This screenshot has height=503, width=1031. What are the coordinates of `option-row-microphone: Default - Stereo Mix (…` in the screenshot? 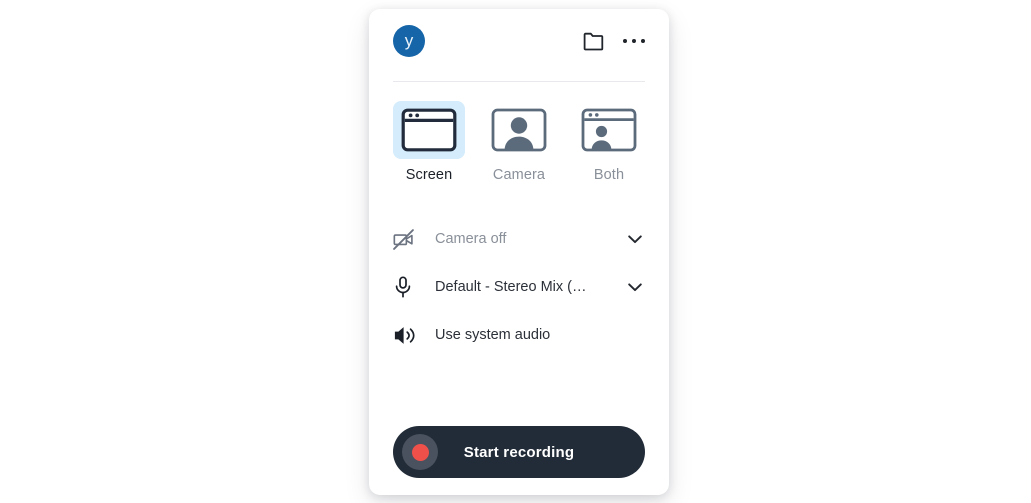 It's located at (519, 287).